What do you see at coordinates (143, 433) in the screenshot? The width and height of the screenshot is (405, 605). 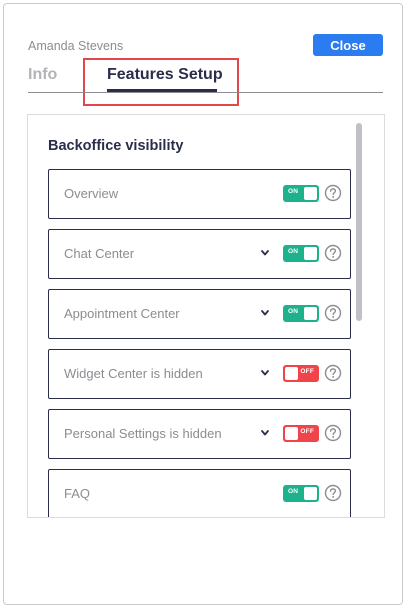 I see `feature-label: Personal Settings is hidden` at bounding box center [143, 433].